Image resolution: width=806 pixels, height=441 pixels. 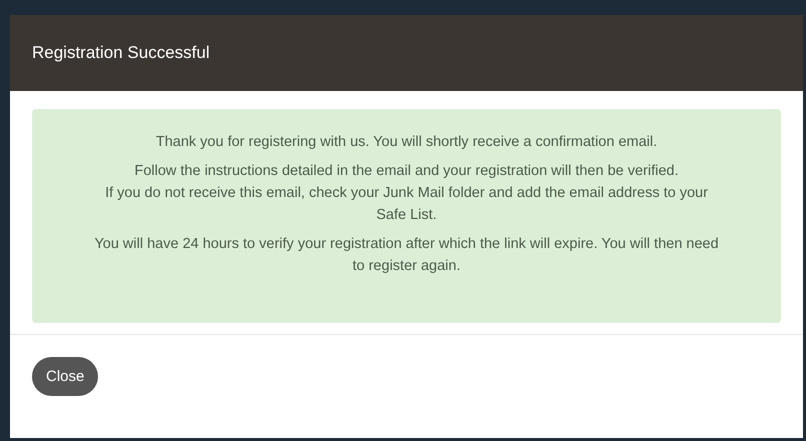 What do you see at coordinates (406, 142) in the screenshot?
I see `message-text: Thank you for registering with us. You will shortly receive a confirmation email.` at bounding box center [406, 142].